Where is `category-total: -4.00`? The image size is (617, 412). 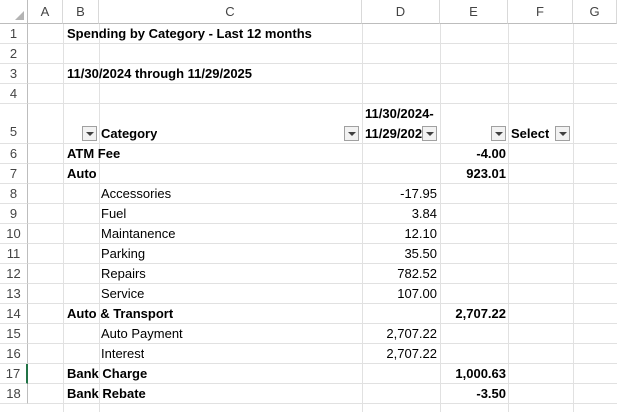 category-total: -4.00 is located at coordinates (473, 154).